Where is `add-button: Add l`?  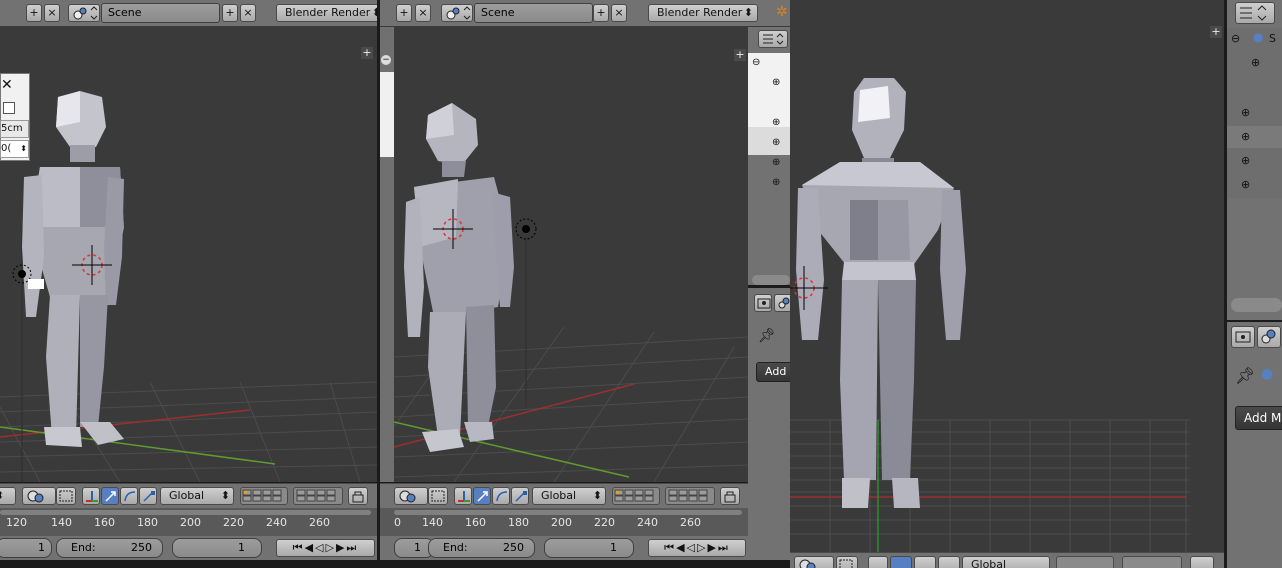
add-button: Add l is located at coordinates (773, 372).